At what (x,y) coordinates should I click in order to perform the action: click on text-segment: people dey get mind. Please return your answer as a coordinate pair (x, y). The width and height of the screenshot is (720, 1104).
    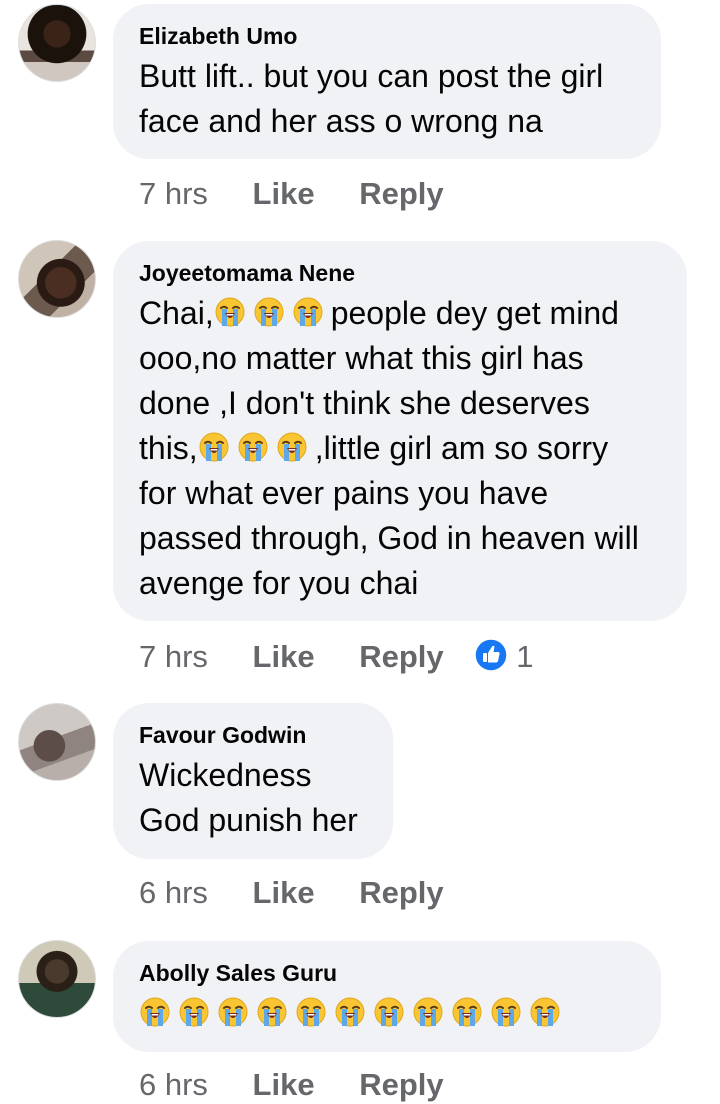
    Looking at the image, I should click on (474, 313).